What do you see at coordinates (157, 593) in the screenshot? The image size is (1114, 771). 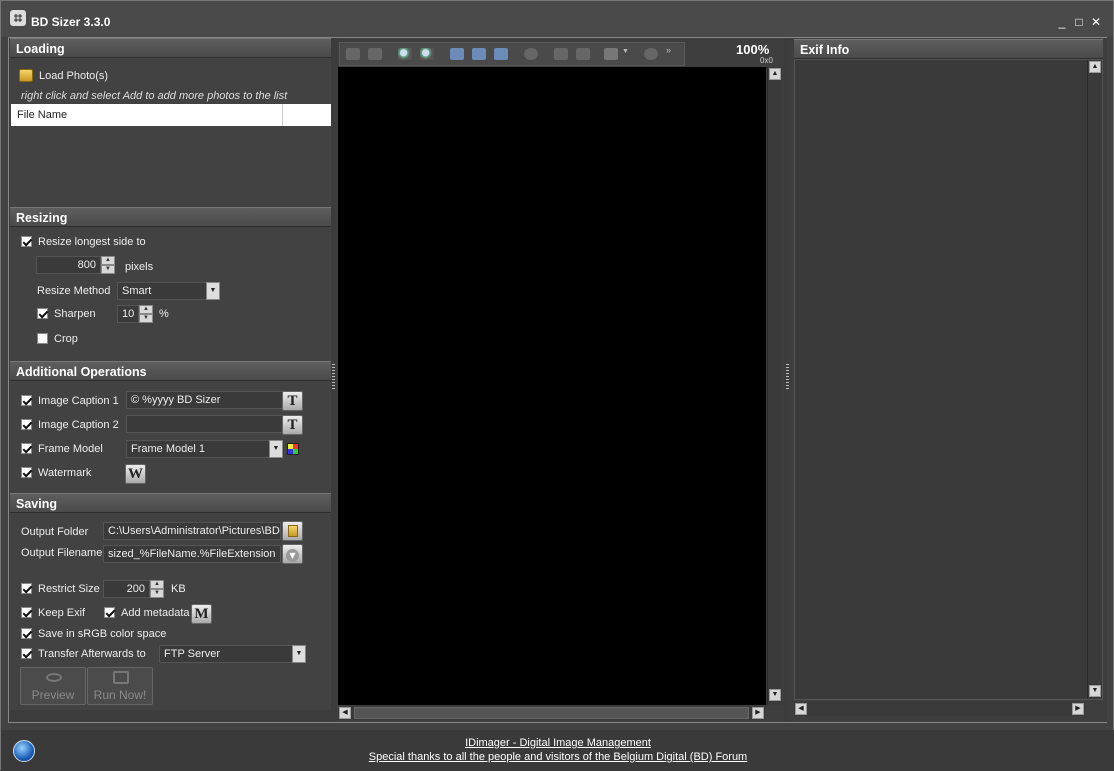 I see `restrict-spin-down: ▼` at bounding box center [157, 593].